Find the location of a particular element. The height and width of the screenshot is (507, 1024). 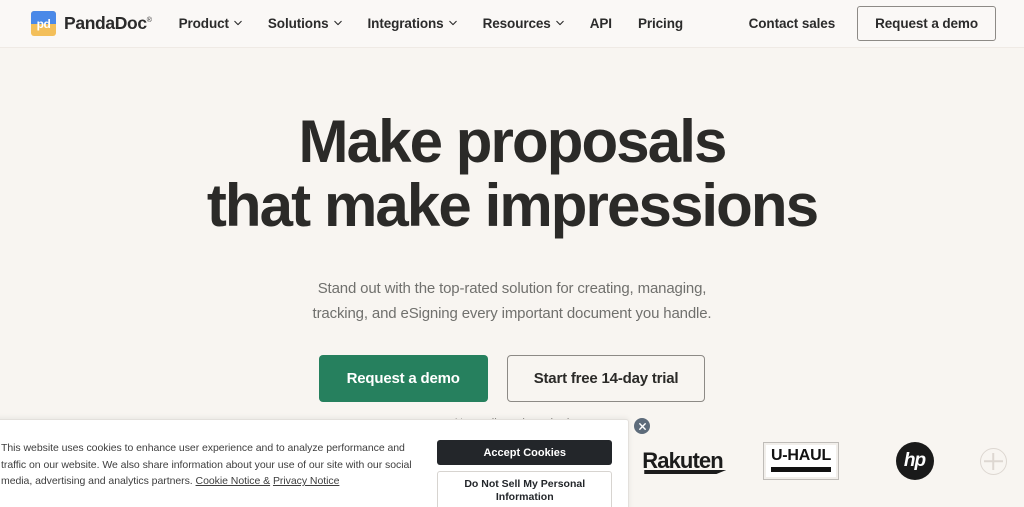

logo-rakuten-label: Rakuten is located at coordinates (682, 460).